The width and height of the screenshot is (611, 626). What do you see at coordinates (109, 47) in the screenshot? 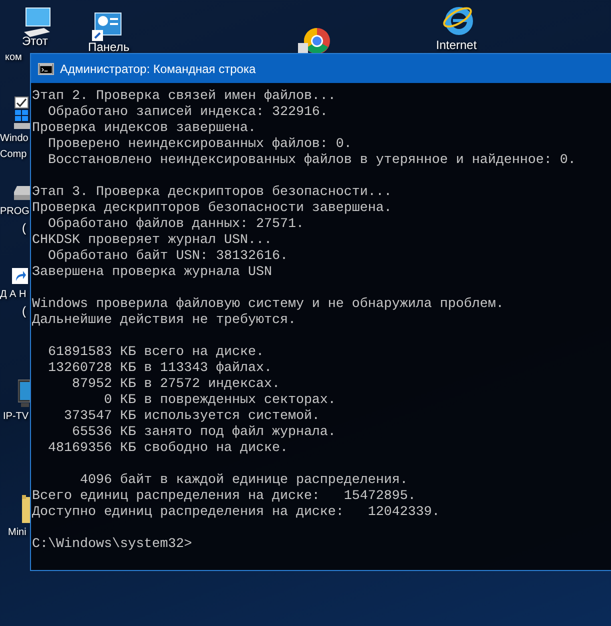
I see `icon-label: Панель` at bounding box center [109, 47].